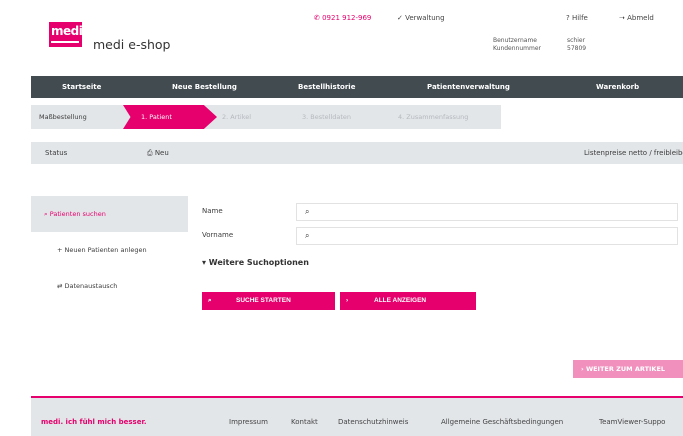 The height and width of the screenshot is (436, 683). Describe the element at coordinates (421, 18) in the screenshot. I see `verwaltung-link: ✓ Verwaltung` at that location.